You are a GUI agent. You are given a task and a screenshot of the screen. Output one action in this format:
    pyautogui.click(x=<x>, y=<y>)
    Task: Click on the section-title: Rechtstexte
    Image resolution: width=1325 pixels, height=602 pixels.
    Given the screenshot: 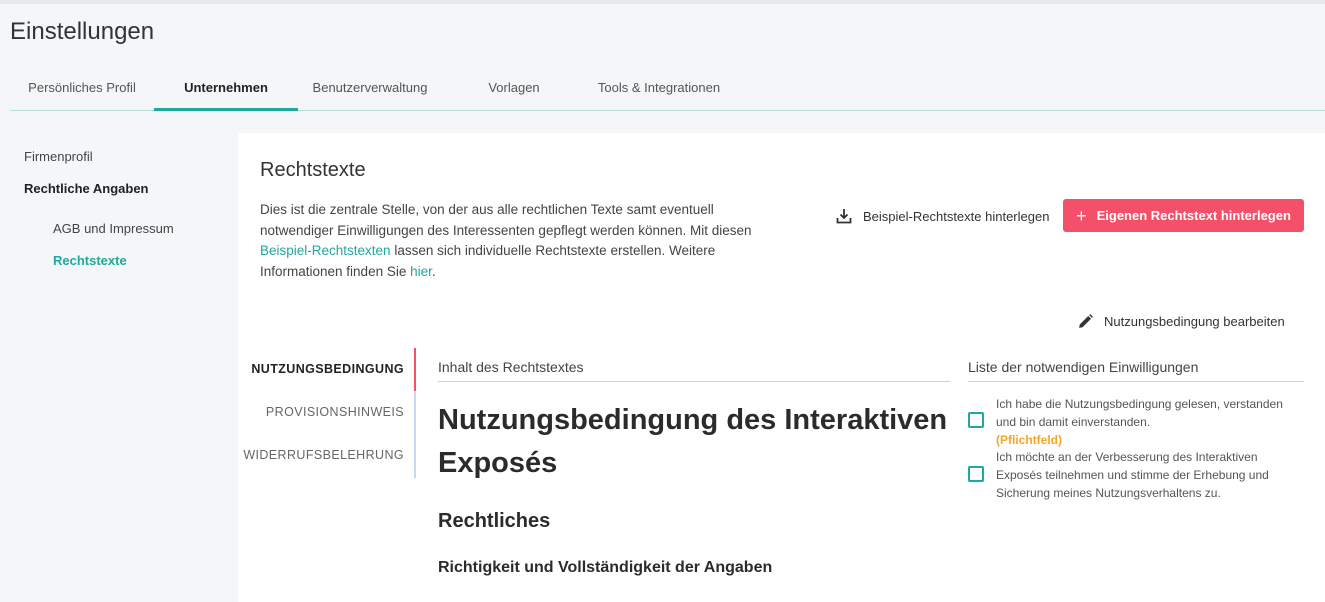 What is the action you would take?
    pyautogui.click(x=313, y=170)
    